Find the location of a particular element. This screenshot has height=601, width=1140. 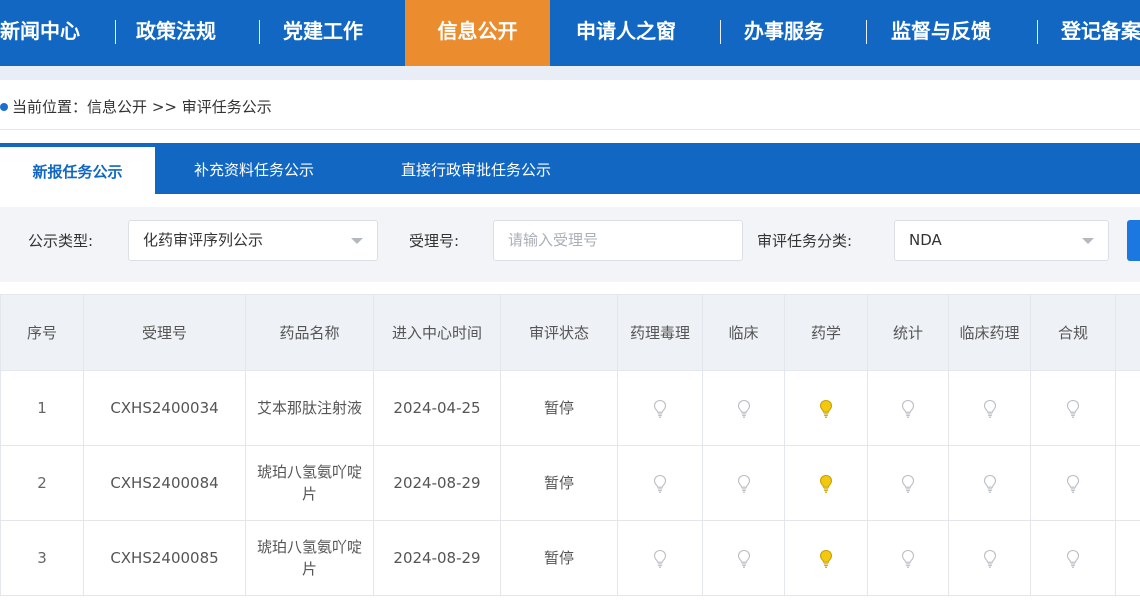

type-select: 化药审评序列公示 is located at coordinates (253, 240).